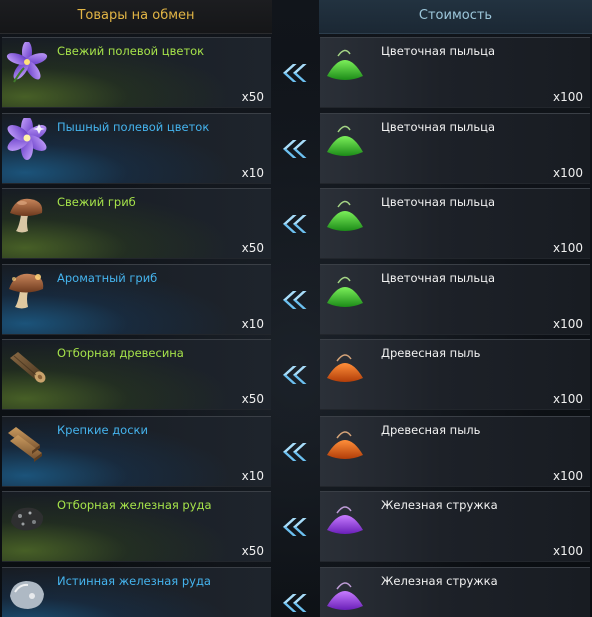  Describe the element at coordinates (455, 17) in the screenshot. I see `cost-header: Стоимость` at that location.